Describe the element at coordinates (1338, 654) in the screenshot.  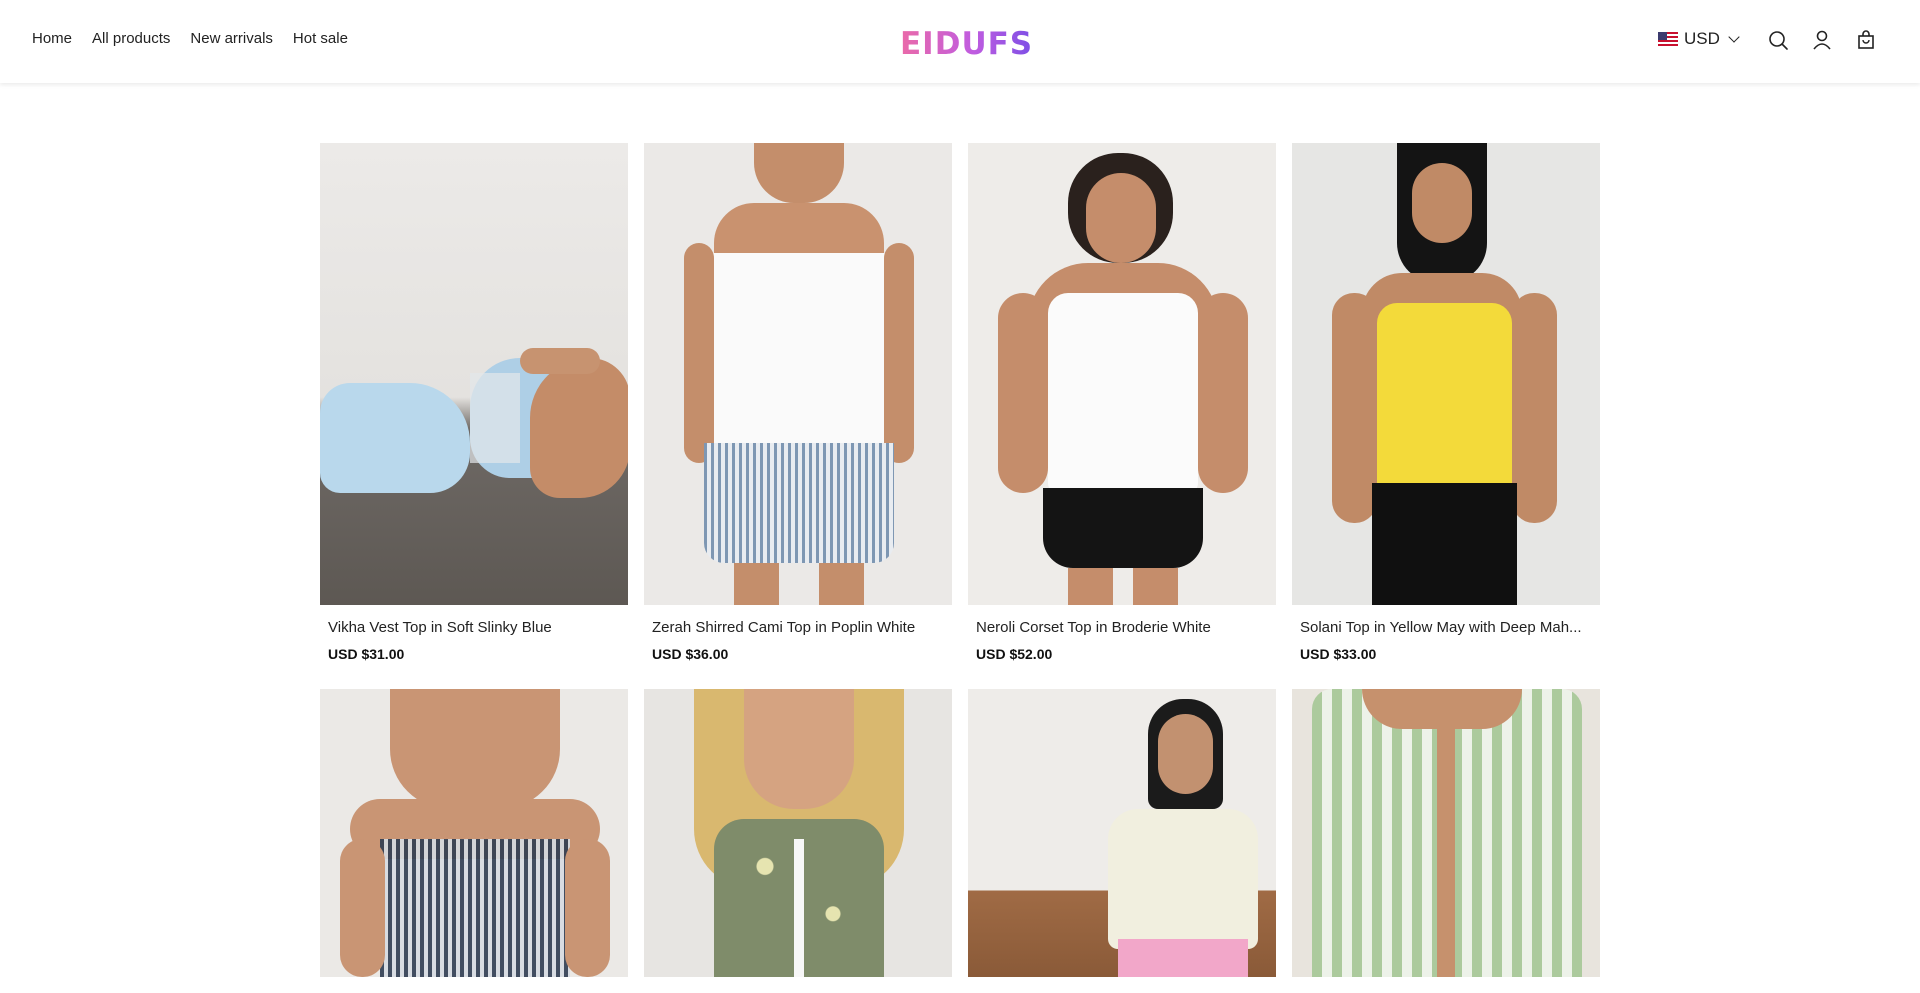
I see `product-price: USD $33.00` at that location.